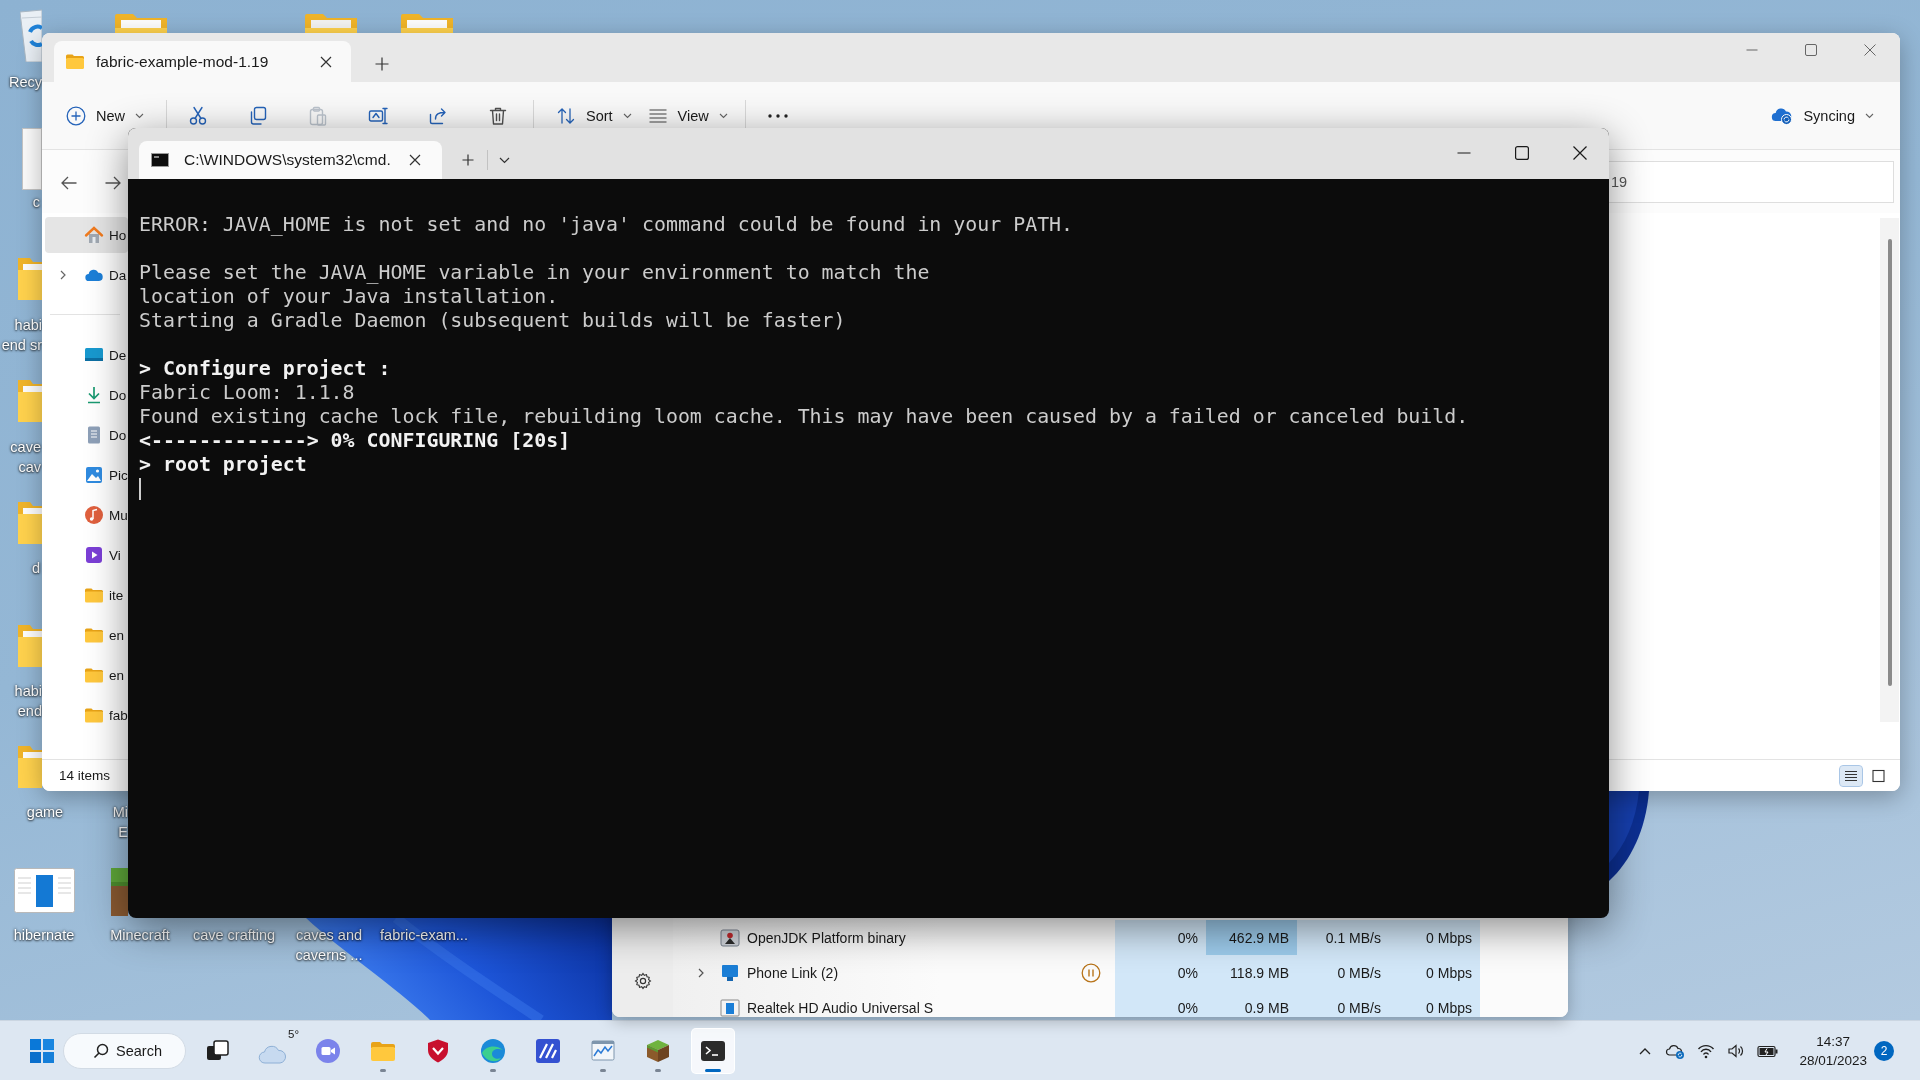  I want to click on desktop-icon-label: cave crafting, so click(234, 935).